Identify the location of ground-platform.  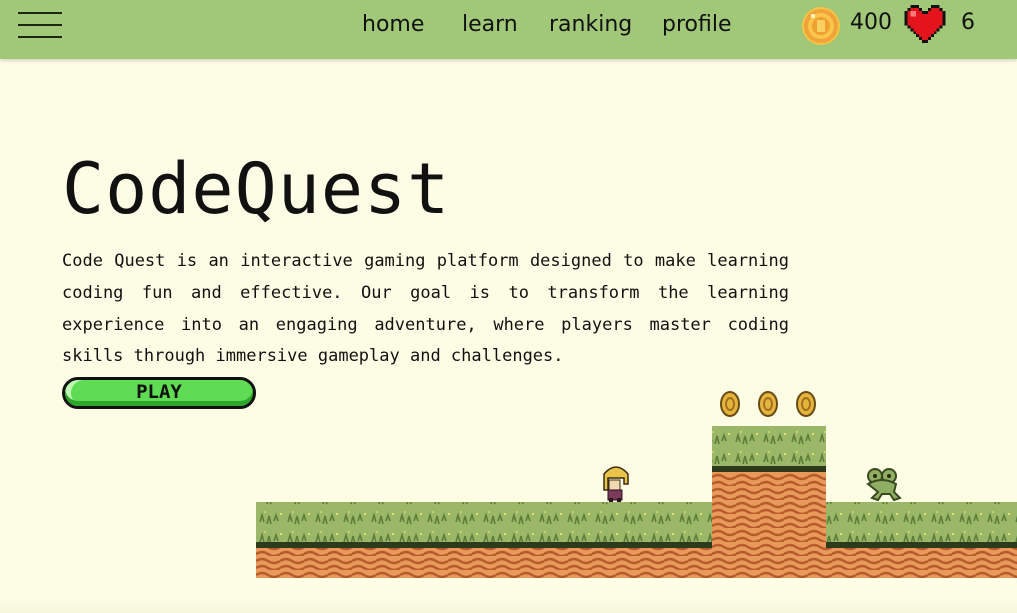
(636, 540).